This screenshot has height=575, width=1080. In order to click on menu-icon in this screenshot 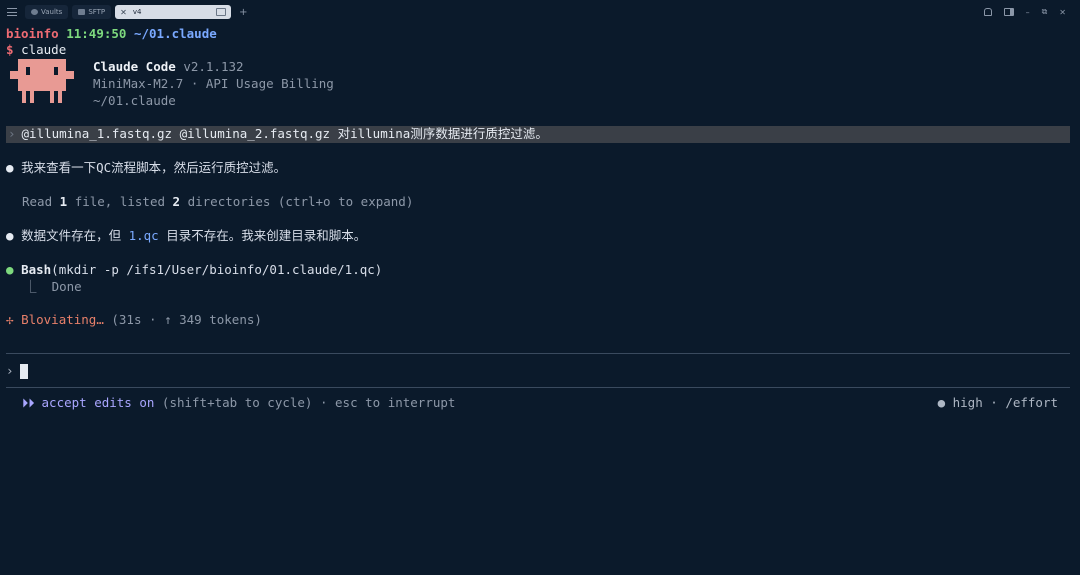, I will do `click(12, 12)`.